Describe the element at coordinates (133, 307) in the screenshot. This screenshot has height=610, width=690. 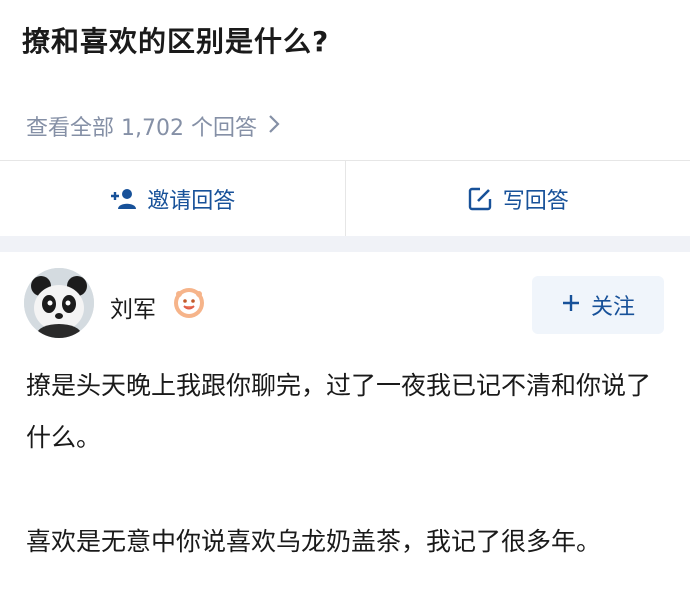
I see `author-name: 刘军` at that location.